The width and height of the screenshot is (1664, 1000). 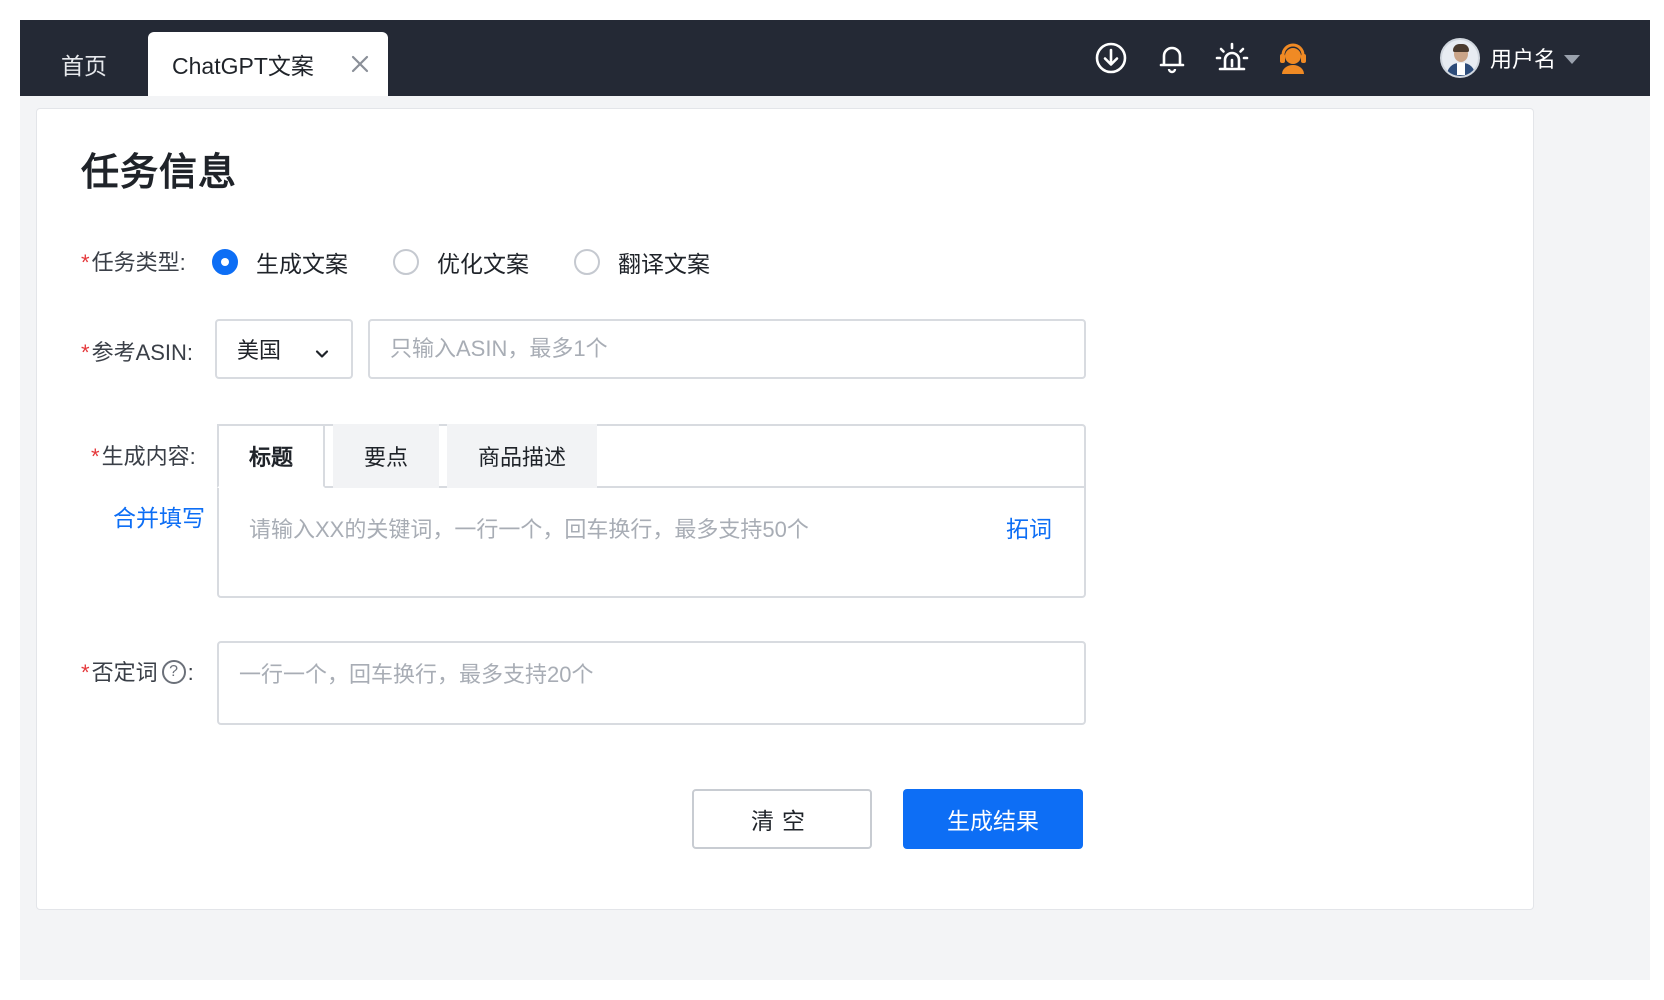 I want to click on asin-input, so click(x=727, y=349).